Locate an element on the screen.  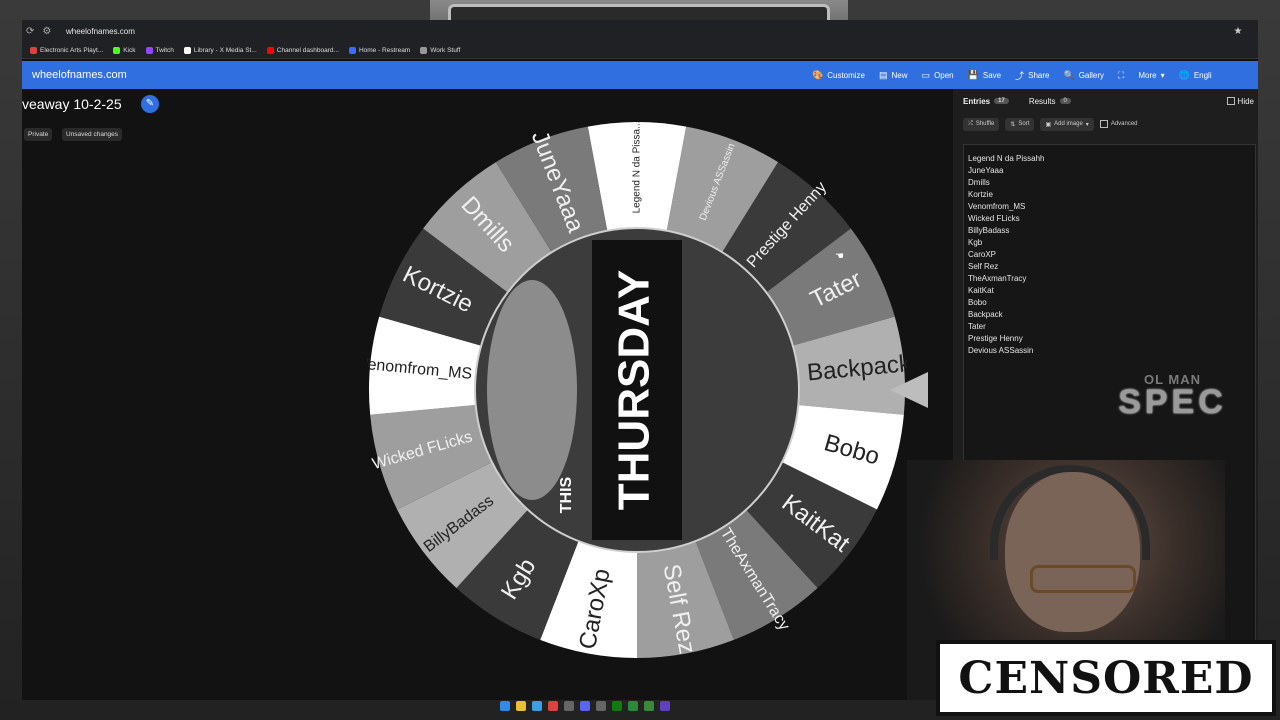
tab-entries: Entries 17 is located at coordinates (986, 101).